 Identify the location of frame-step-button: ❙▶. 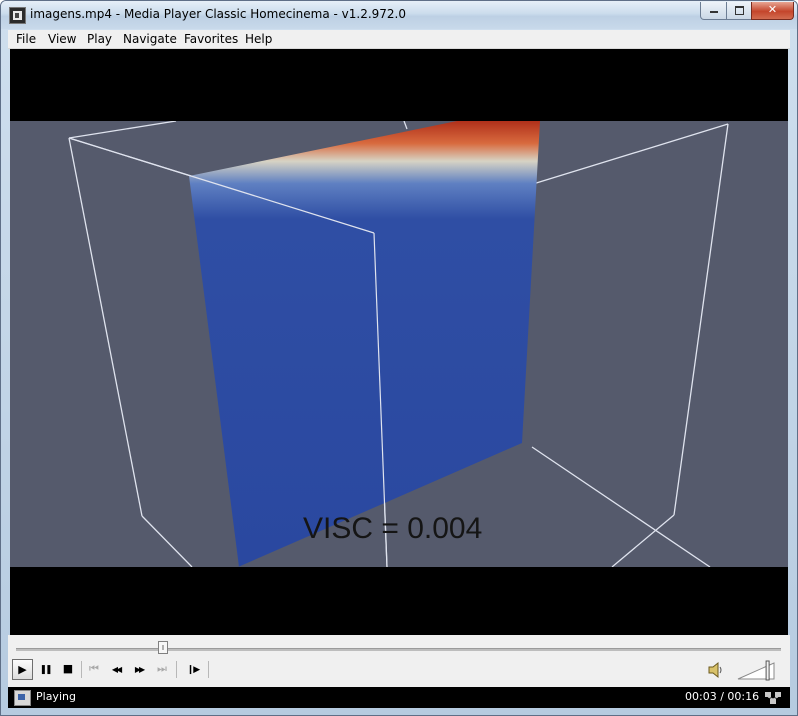
(193, 669).